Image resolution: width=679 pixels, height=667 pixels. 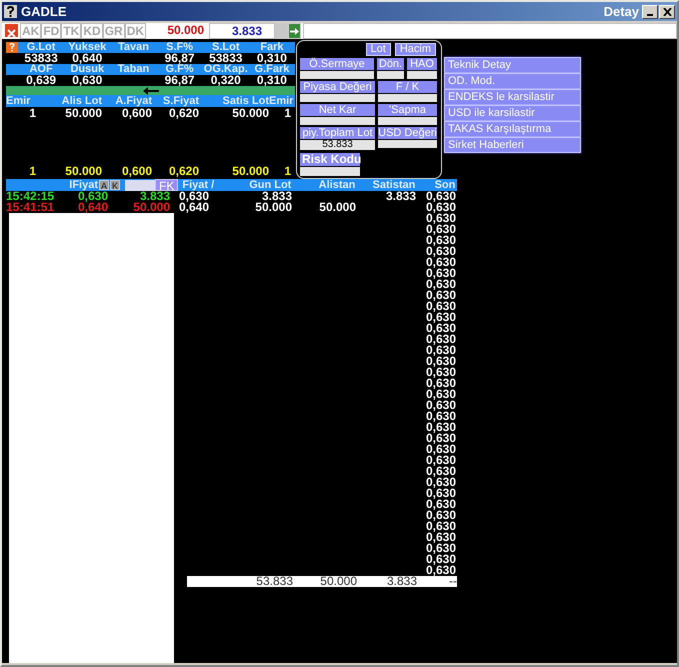 What do you see at coordinates (92, 207) in the screenshot?
I see `trade-price: 0,640` at bounding box center [92, 207].